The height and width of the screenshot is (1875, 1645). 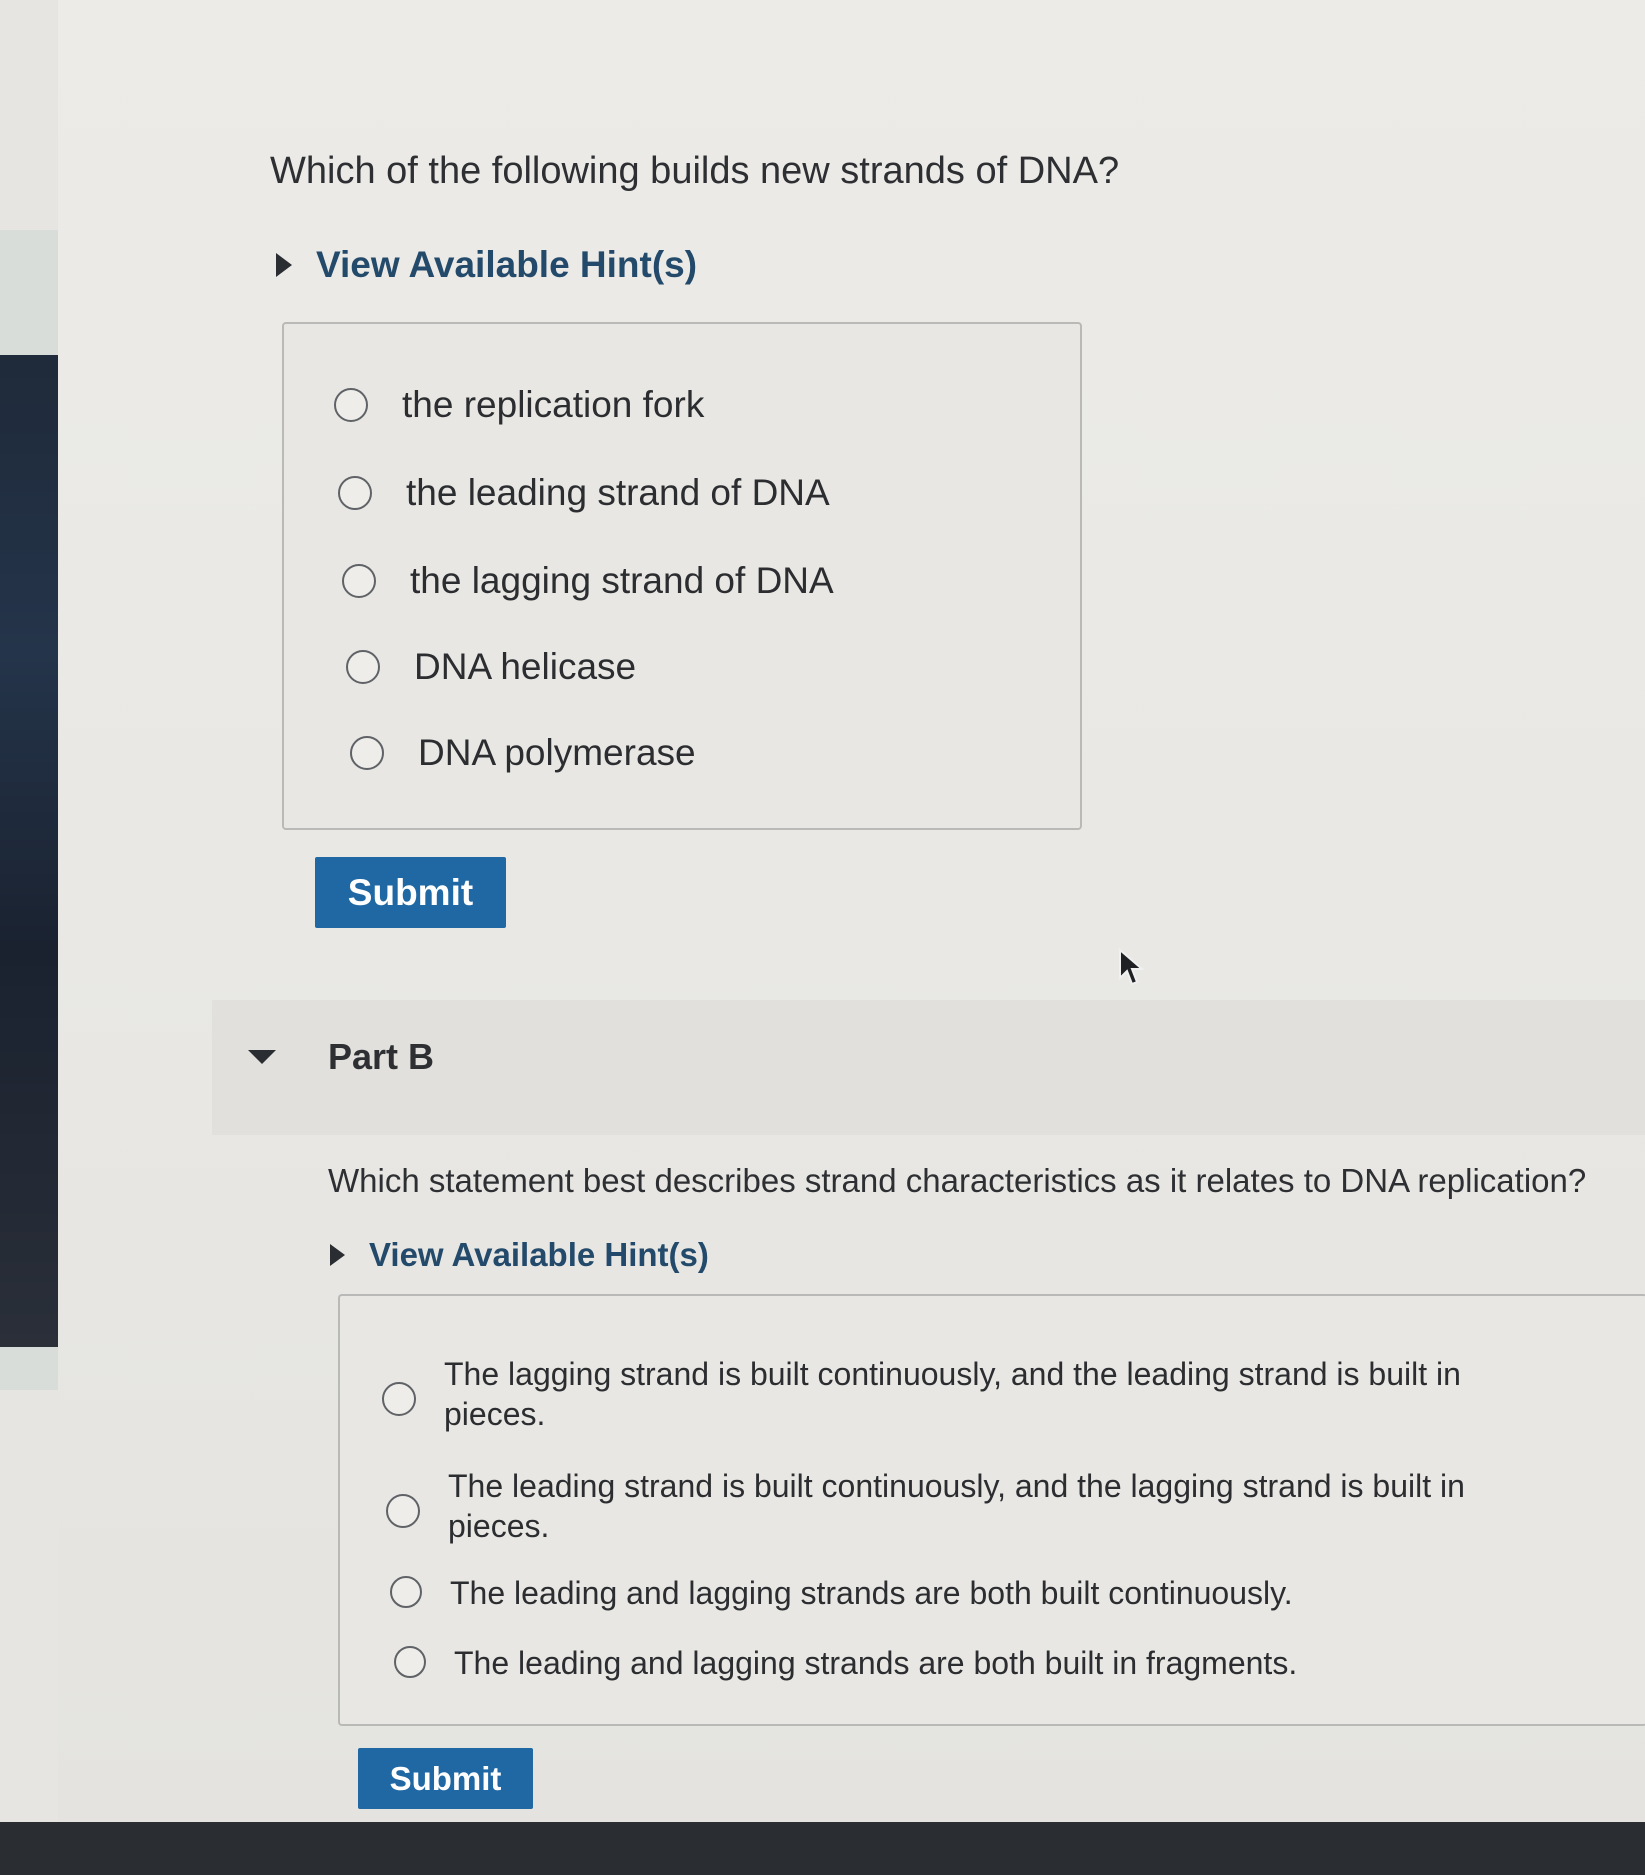 What do you see at coordinates (445, 1778) in the screenshot?
I see `part-b-submit-button: Submit` at bounding box center [445, 1778].